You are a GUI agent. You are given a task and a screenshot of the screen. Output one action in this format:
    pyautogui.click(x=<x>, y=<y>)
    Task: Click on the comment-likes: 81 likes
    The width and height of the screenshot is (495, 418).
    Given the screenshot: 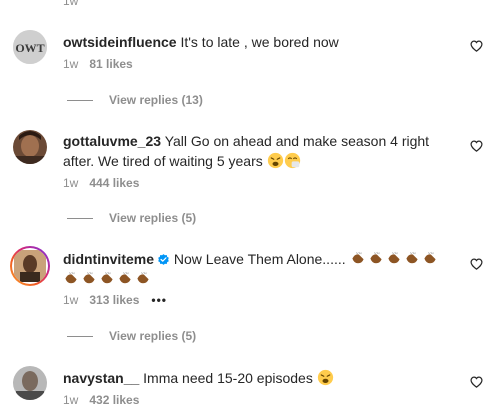 What is the action you would take?
    pyautogui.click(x=110, y=64)
    